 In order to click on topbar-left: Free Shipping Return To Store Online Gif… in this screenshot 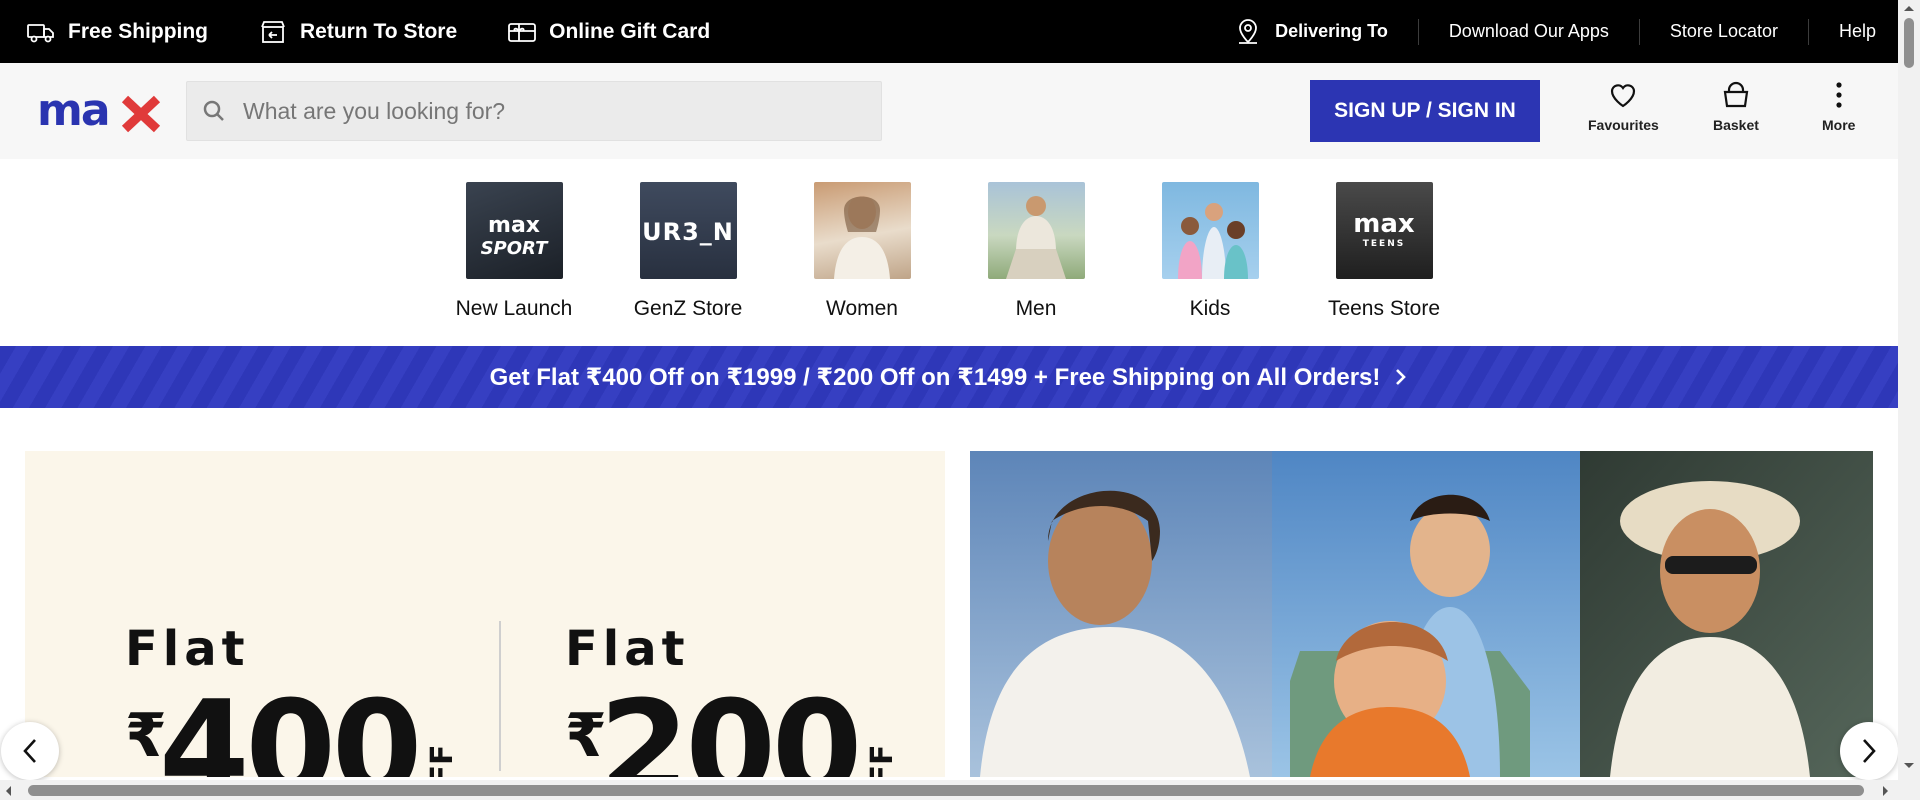, I will do `click(368, 31)`.